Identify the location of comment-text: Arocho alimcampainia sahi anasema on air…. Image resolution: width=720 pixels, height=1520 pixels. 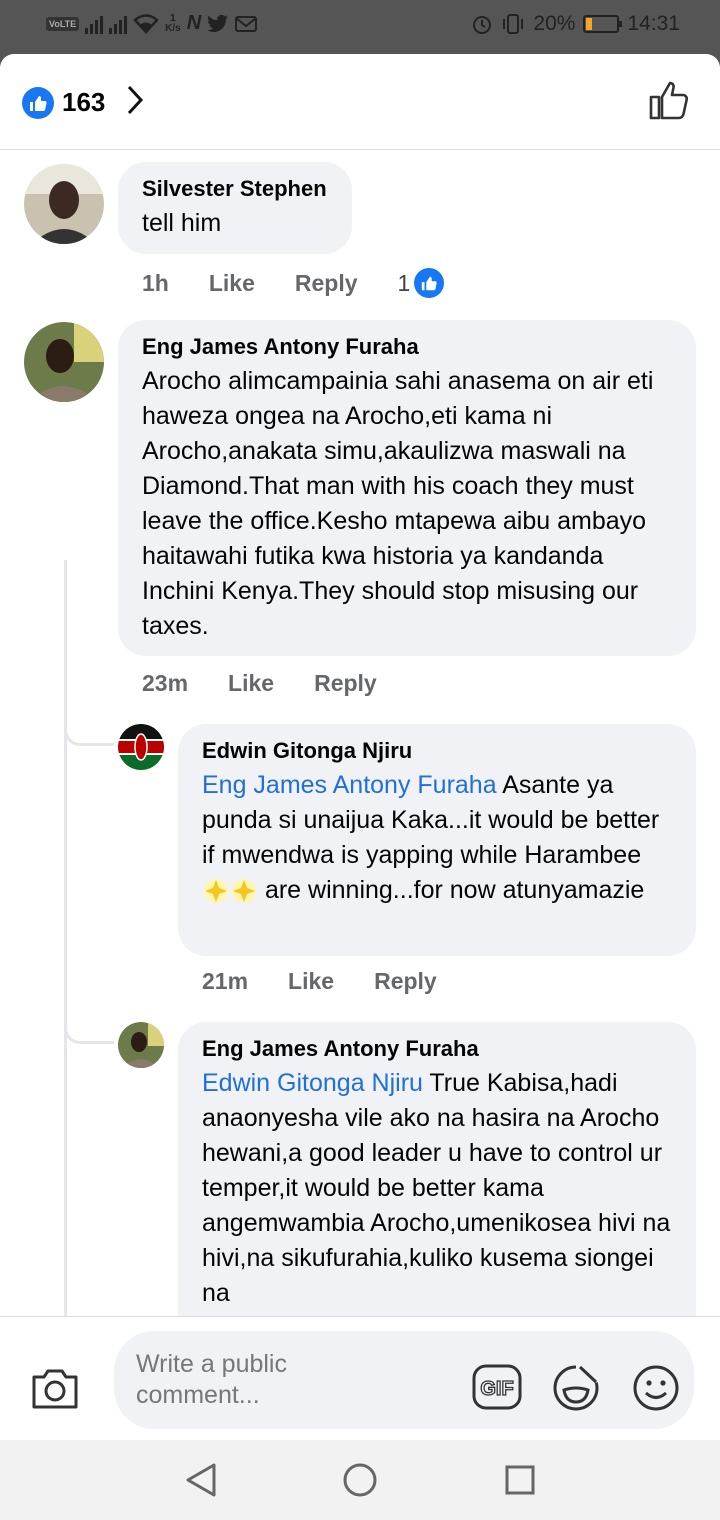
(398, 503).